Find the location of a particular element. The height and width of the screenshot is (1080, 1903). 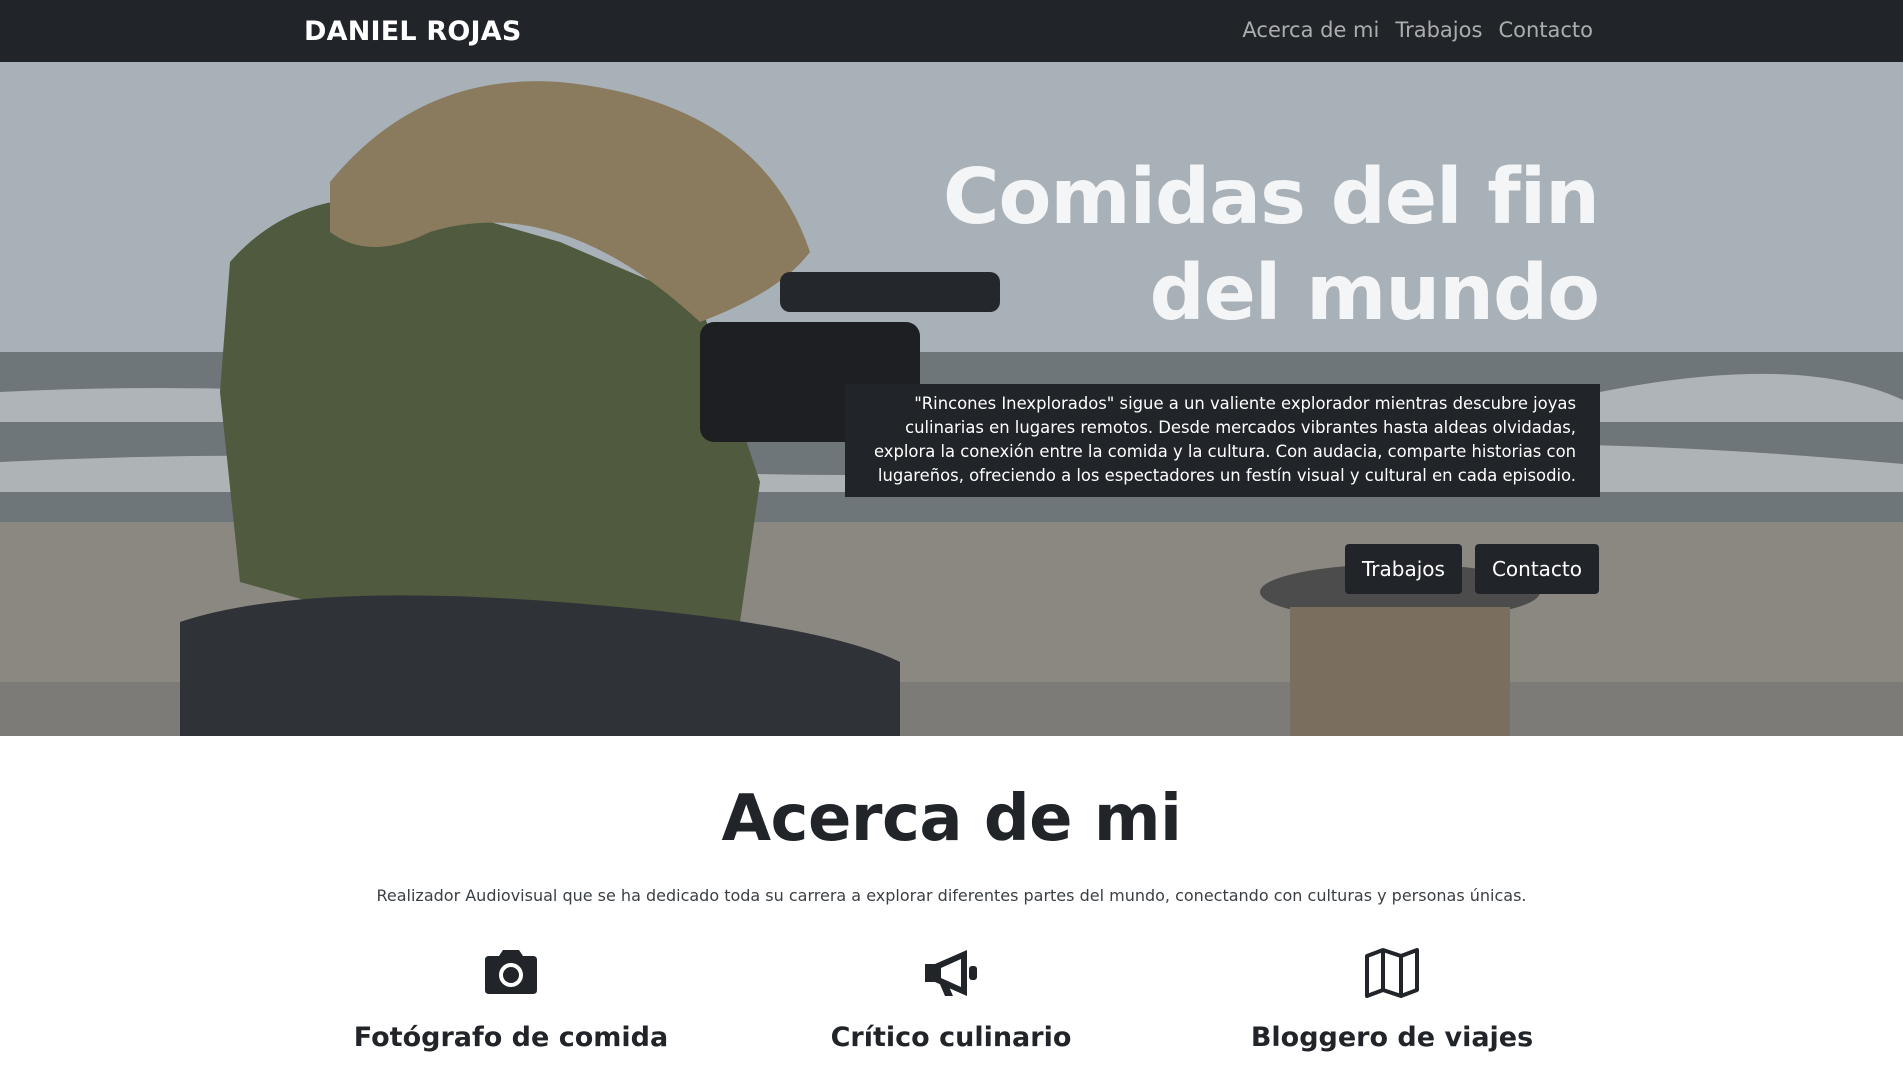

hero-title: Comidas del fin del mundo is located at coordinates (1219, 246).